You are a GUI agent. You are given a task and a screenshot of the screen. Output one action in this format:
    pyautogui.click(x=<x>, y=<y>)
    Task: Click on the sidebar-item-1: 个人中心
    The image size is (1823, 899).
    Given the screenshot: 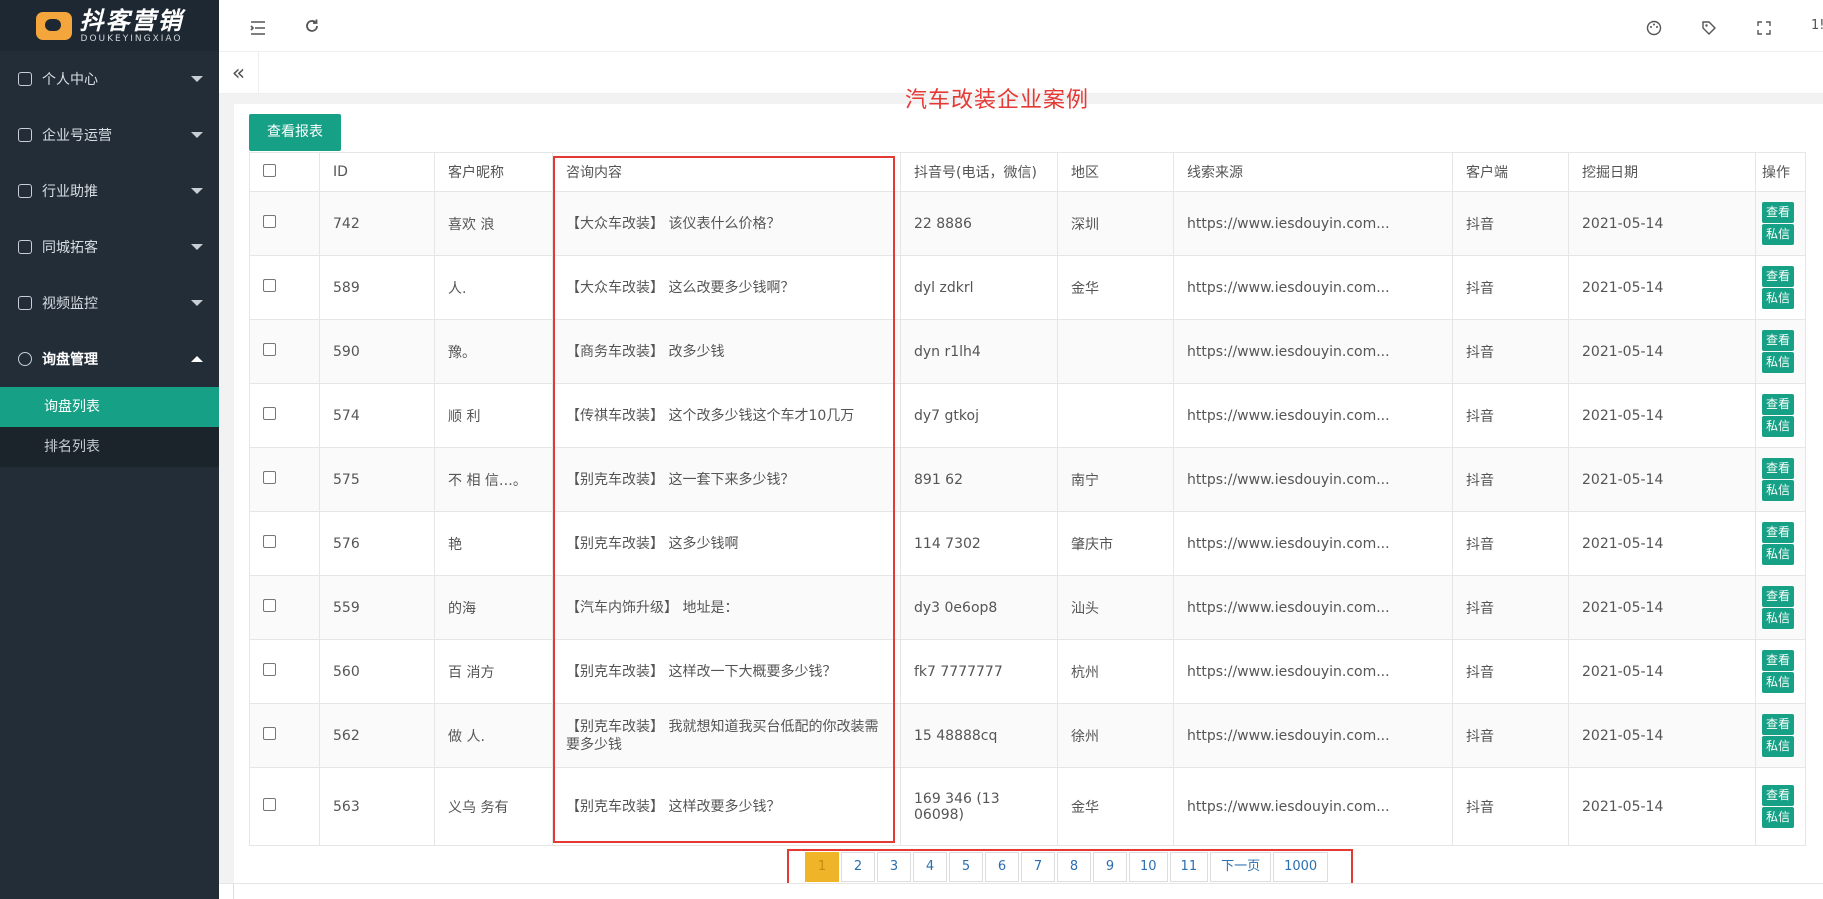 What is the action you would take?
    pyautogui.click(x=109, y=79)
    